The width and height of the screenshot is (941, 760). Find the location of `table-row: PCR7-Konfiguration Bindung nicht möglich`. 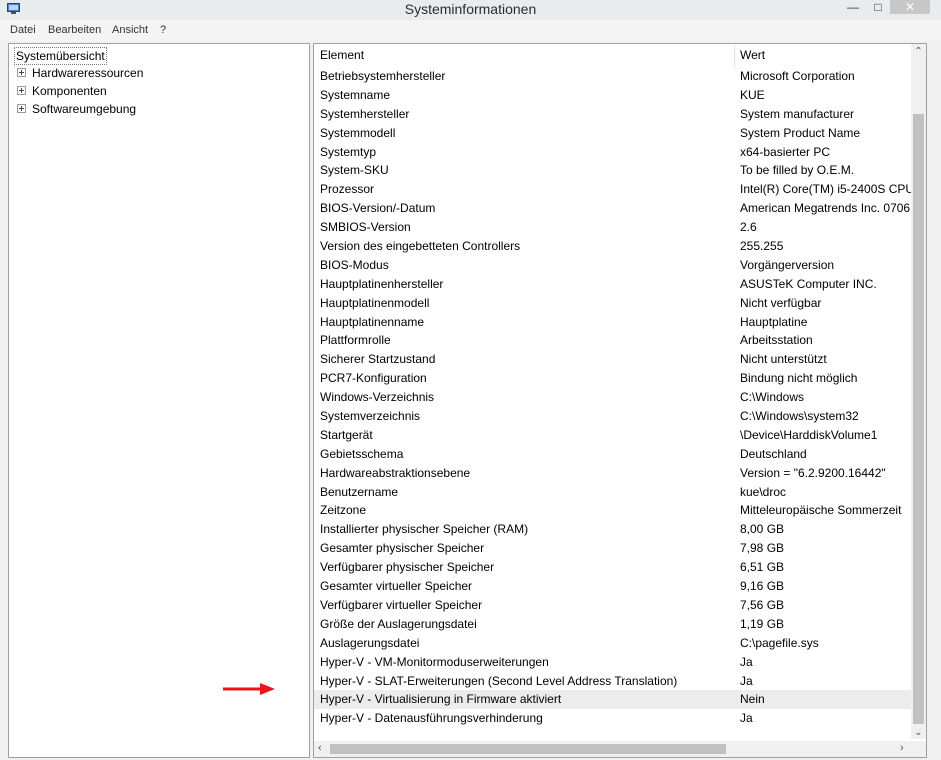

table-row: PCR7-Konfiguration Bindung nicht möglich is located at coordinates (612, 378).